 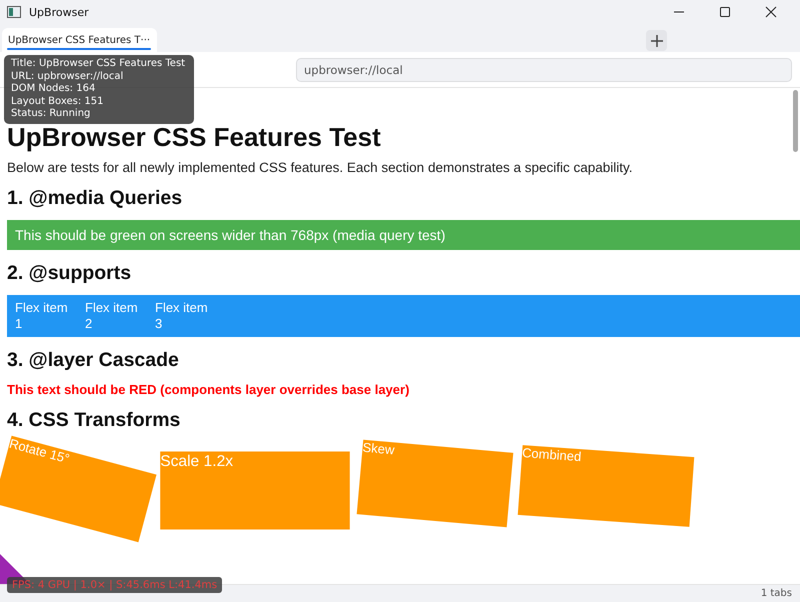 I want to click on app-icon, so click(x=14, y=12).